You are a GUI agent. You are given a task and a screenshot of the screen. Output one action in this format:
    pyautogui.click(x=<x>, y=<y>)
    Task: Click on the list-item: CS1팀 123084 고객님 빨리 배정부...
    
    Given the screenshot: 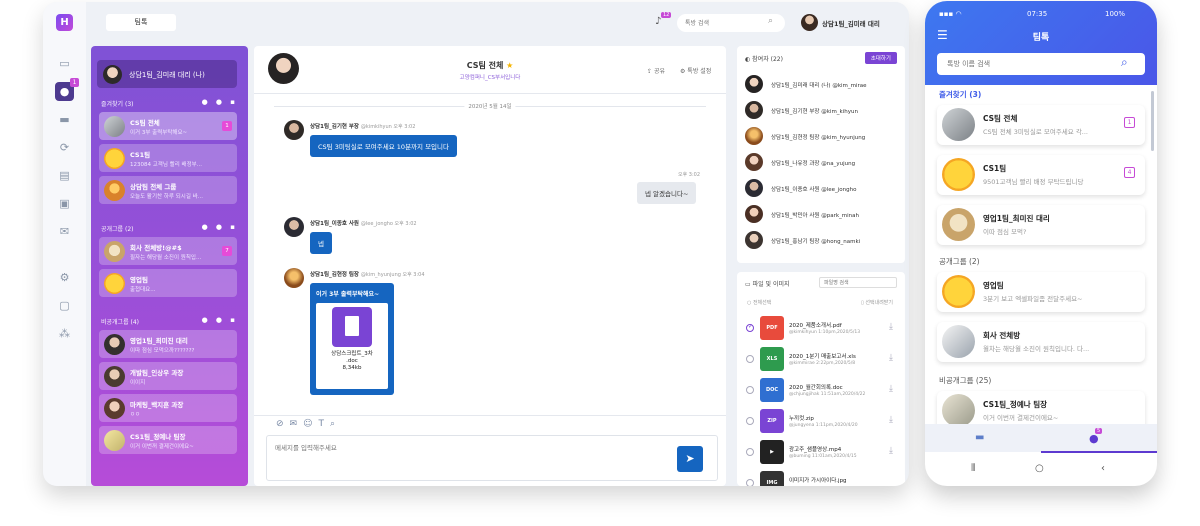 What is the action you would take?
    pyautogui.click(x=168, y=158)
    